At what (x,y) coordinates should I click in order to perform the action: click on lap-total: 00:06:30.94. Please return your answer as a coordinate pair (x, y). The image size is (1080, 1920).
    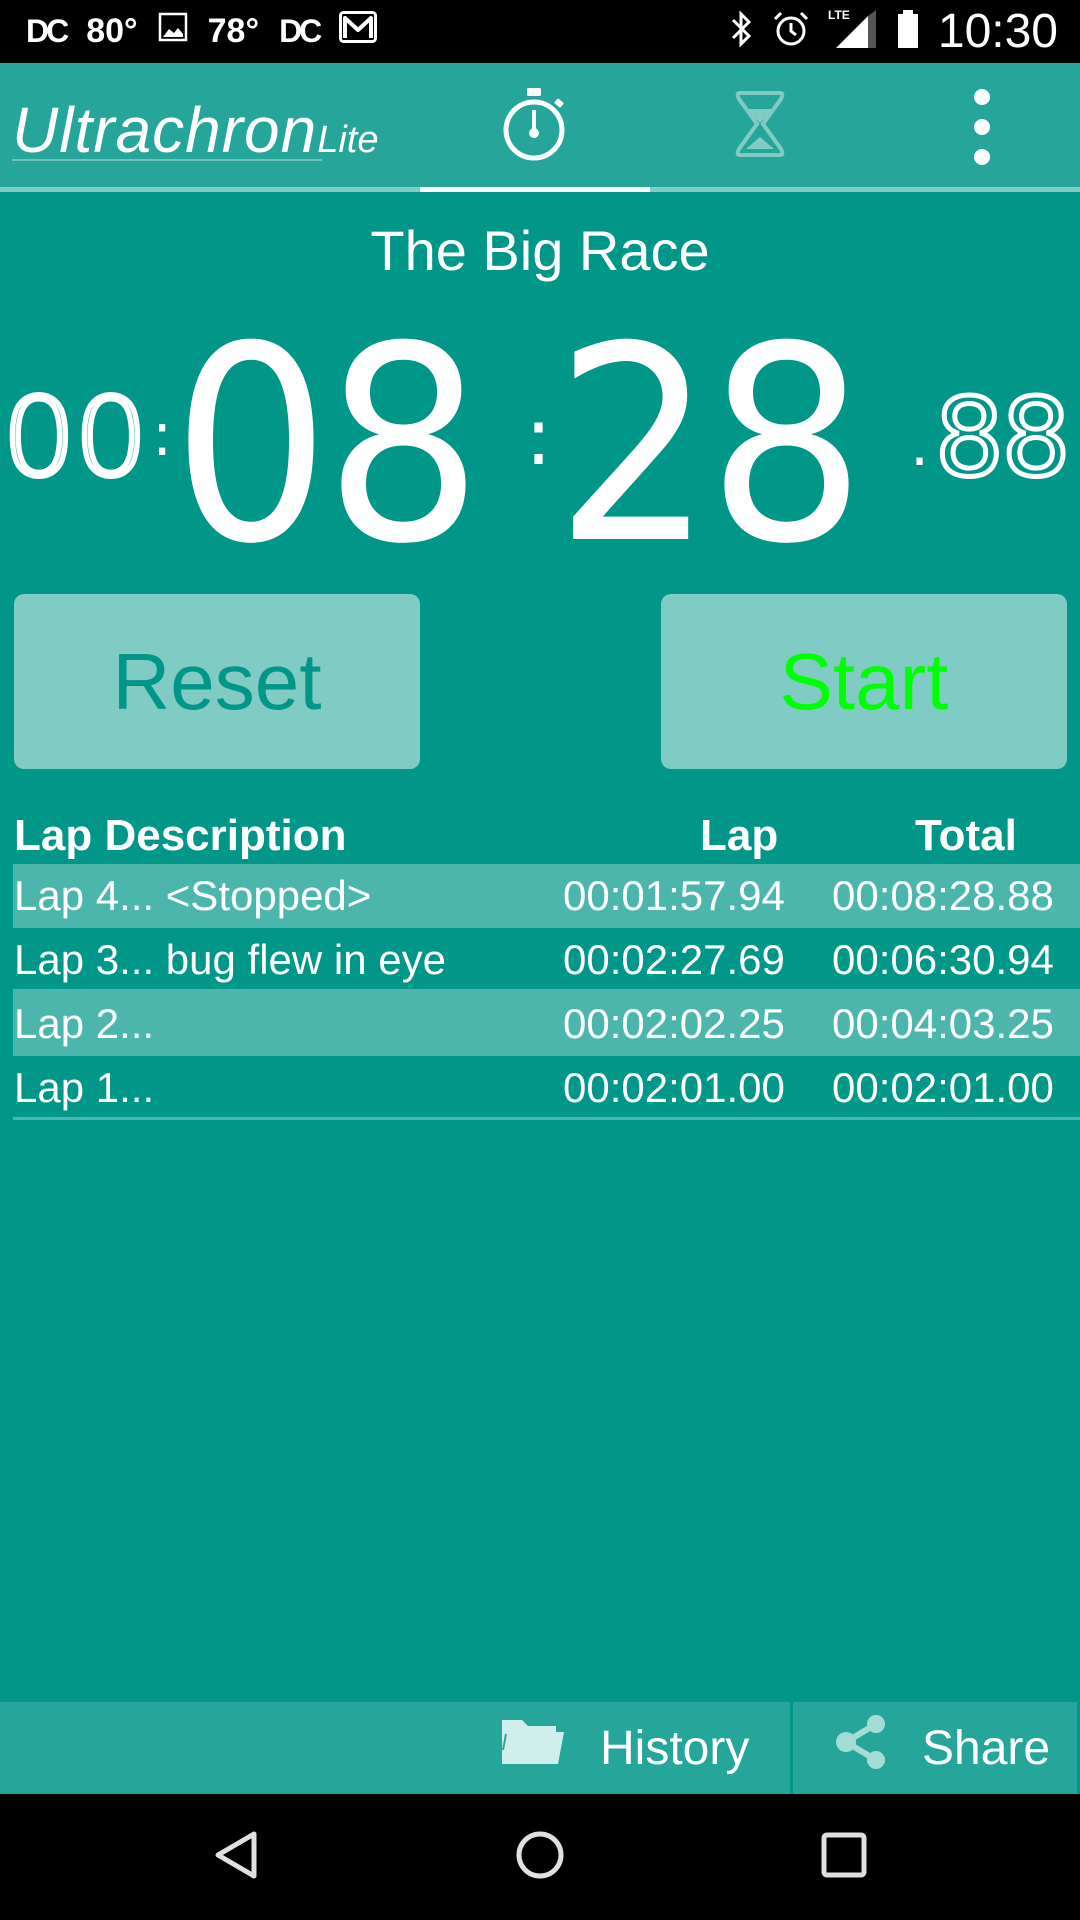
    Looking at the image, I should click on (943, 959).